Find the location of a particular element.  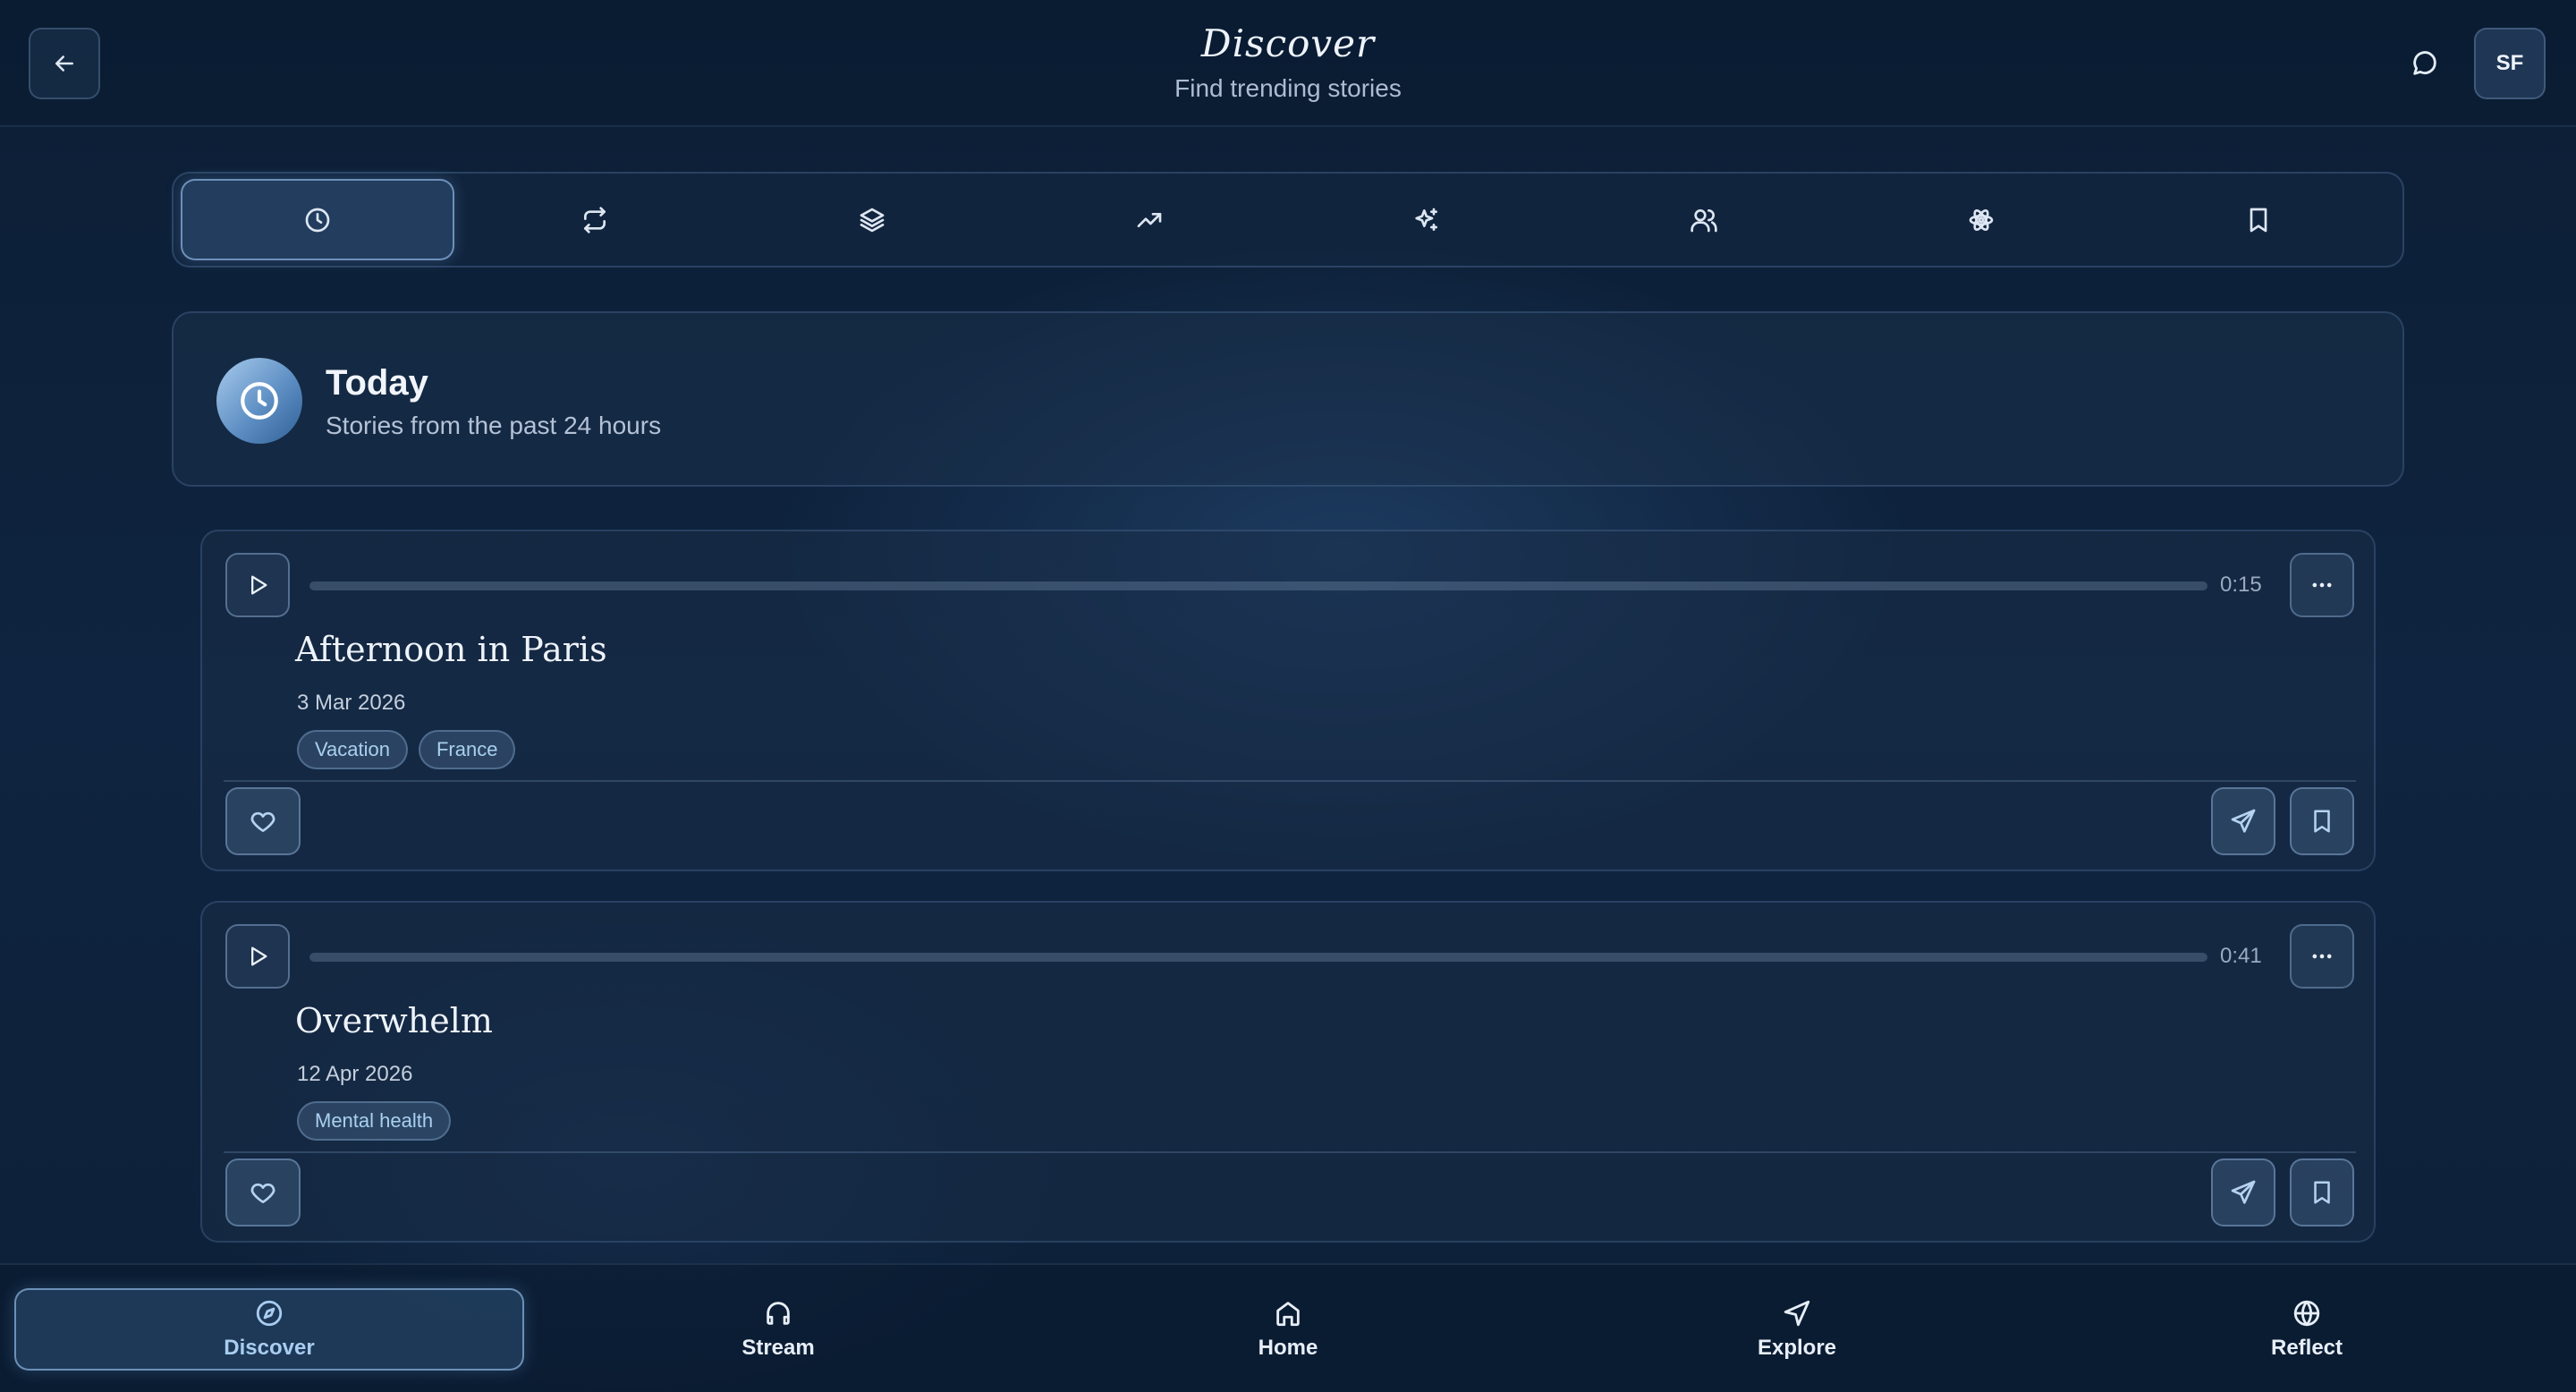

chat-bubble-icon is located at coordinates (2424, 63).